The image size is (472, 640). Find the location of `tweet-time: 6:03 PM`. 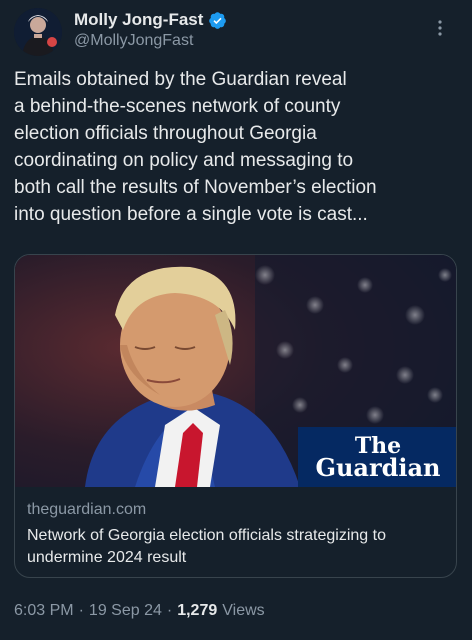

tweet-time: 6:03 PM is located at coordinates (44, 611).